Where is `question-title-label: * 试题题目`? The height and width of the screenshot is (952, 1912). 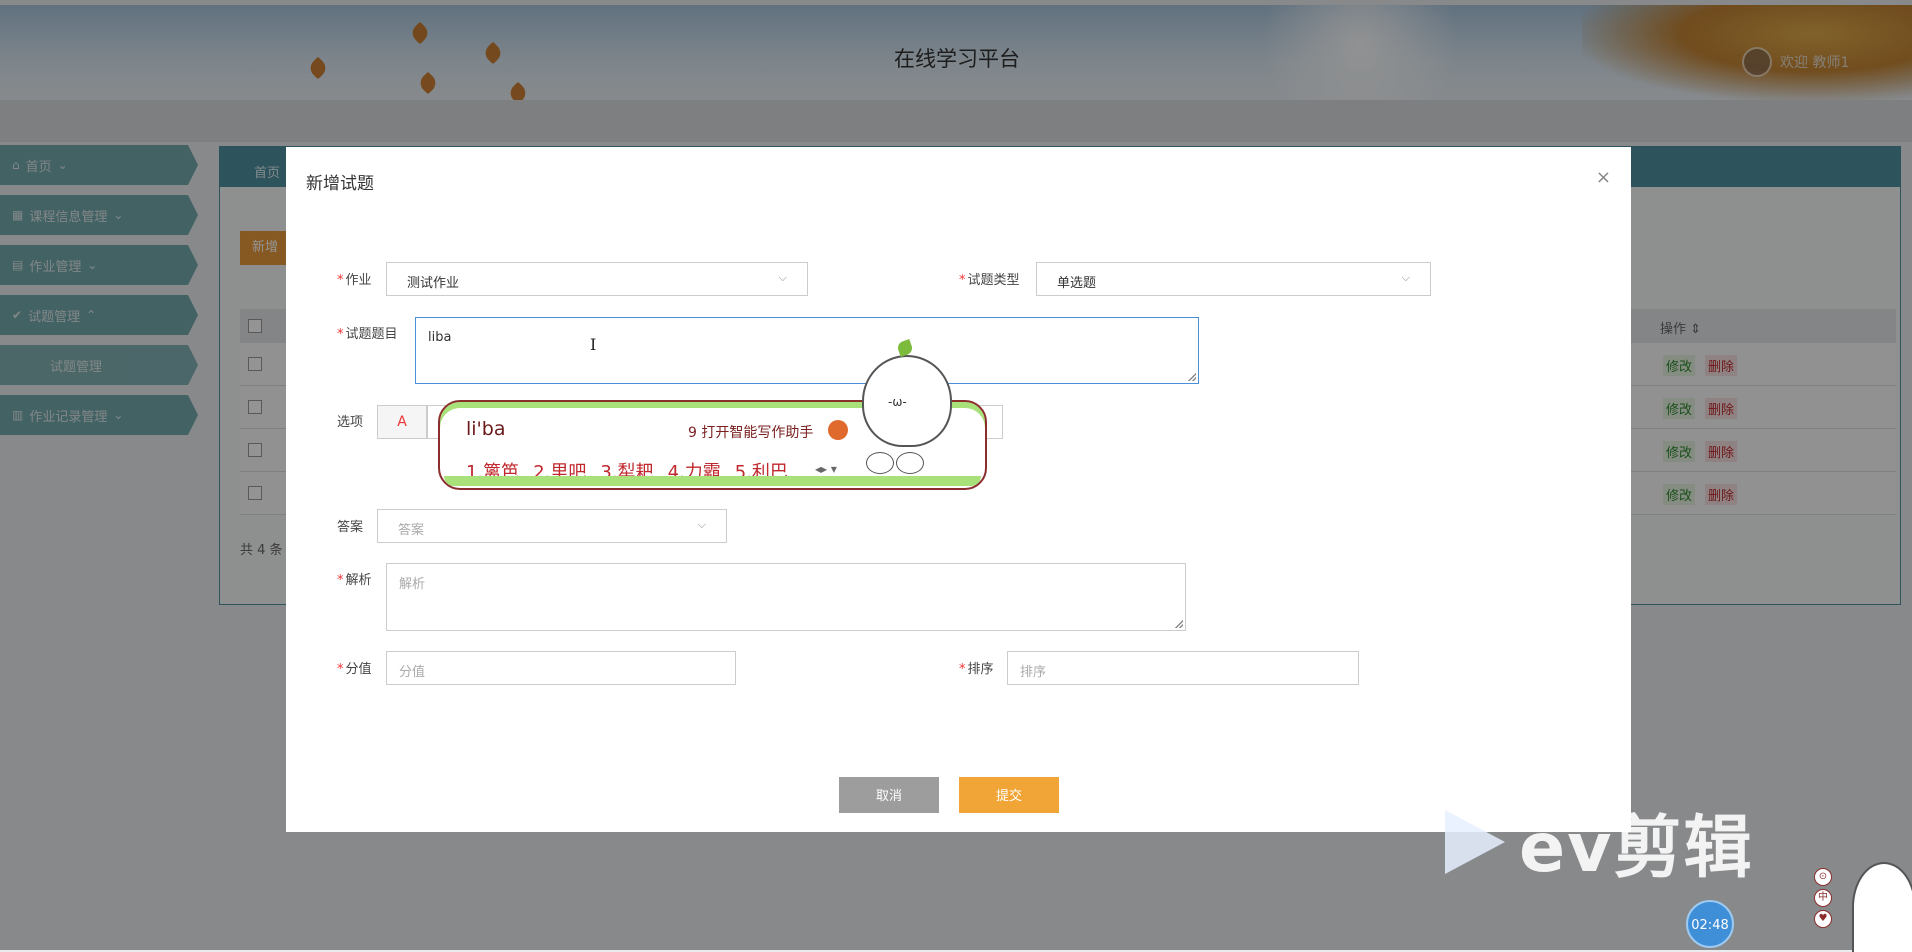
question-title-label: * 试题题目 is located at coordinates (367, 334).